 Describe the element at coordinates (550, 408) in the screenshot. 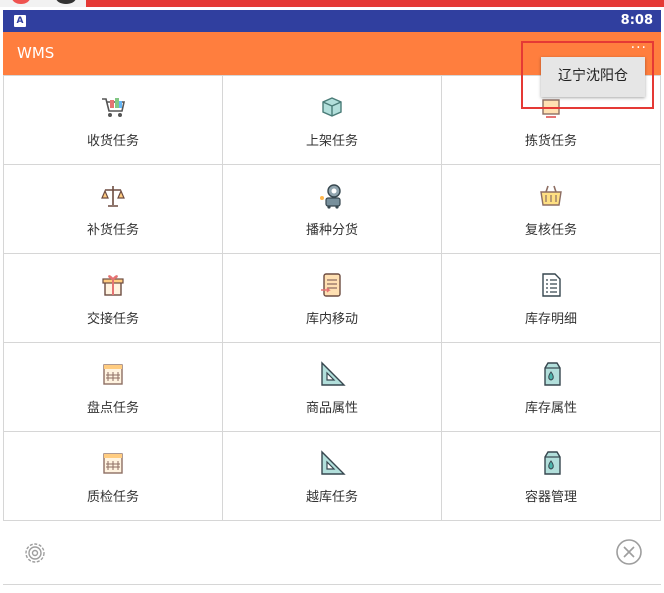

I see `menu-item-label: 库存属性` at that location.